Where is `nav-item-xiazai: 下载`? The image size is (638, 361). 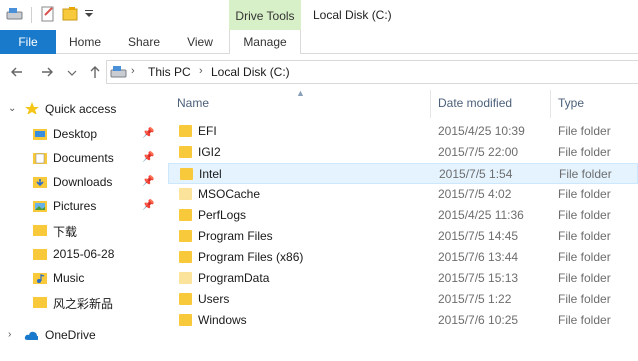 nav-item-xiazai: 下载 is located at coordinates (79, 231).